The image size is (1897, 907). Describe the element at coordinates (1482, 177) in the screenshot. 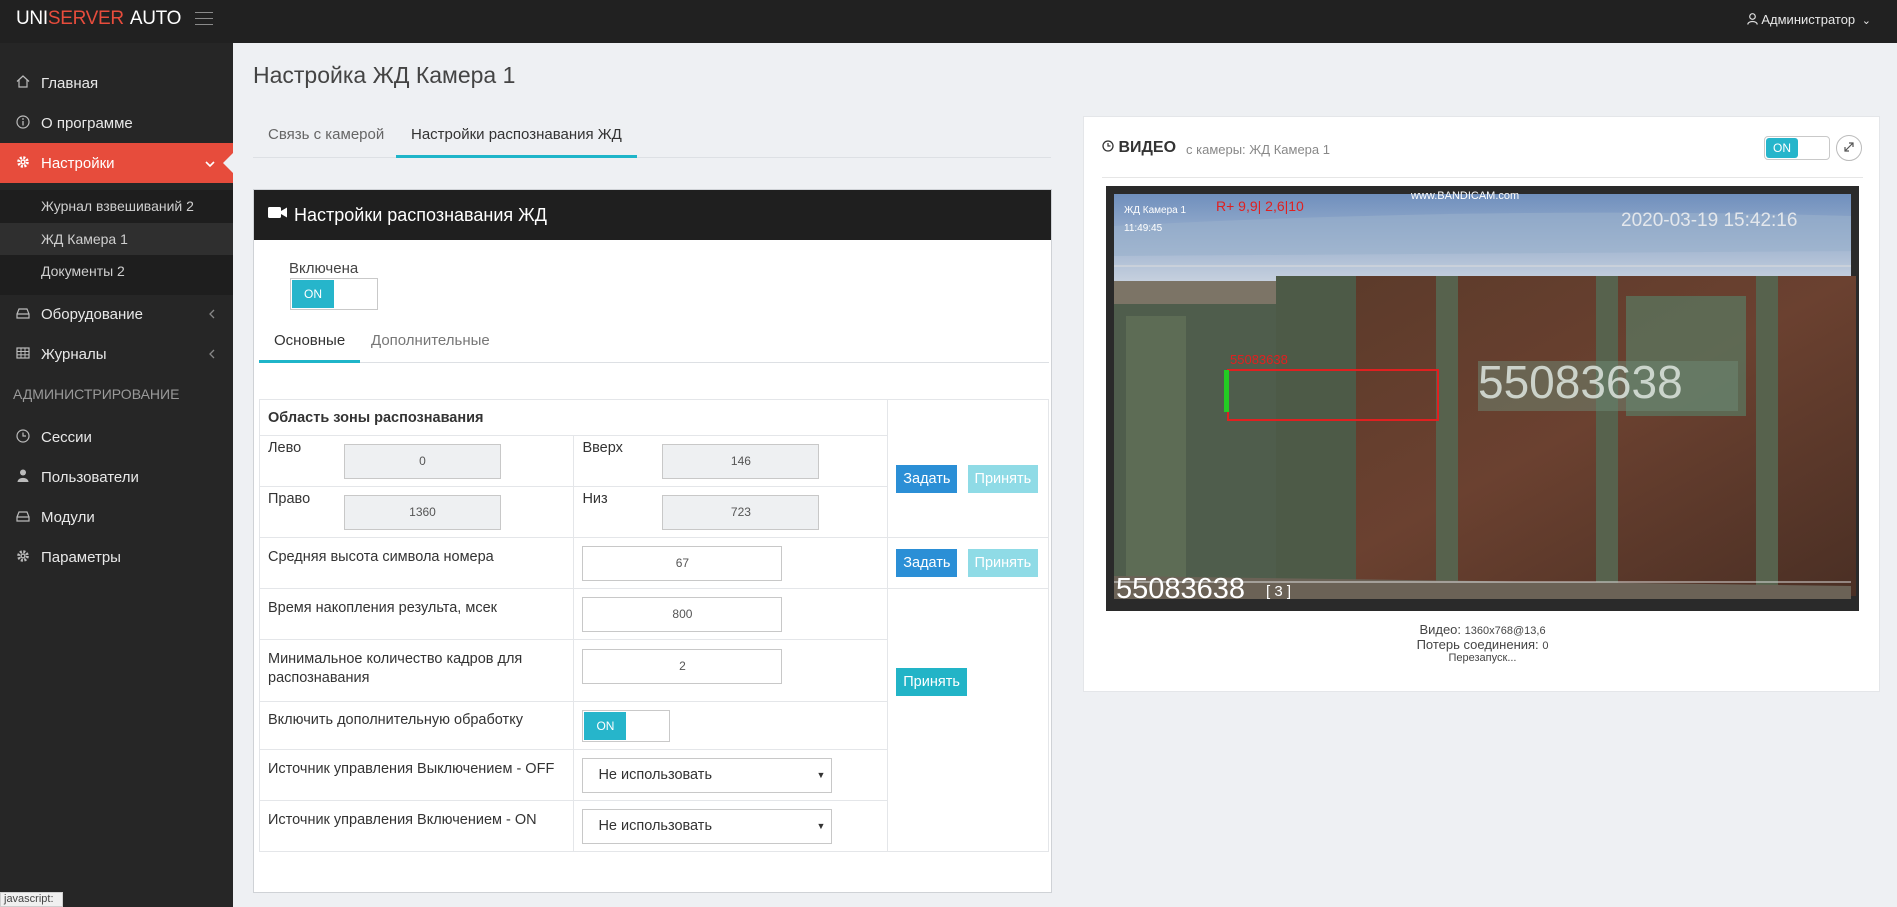

I see `divider` at that location.